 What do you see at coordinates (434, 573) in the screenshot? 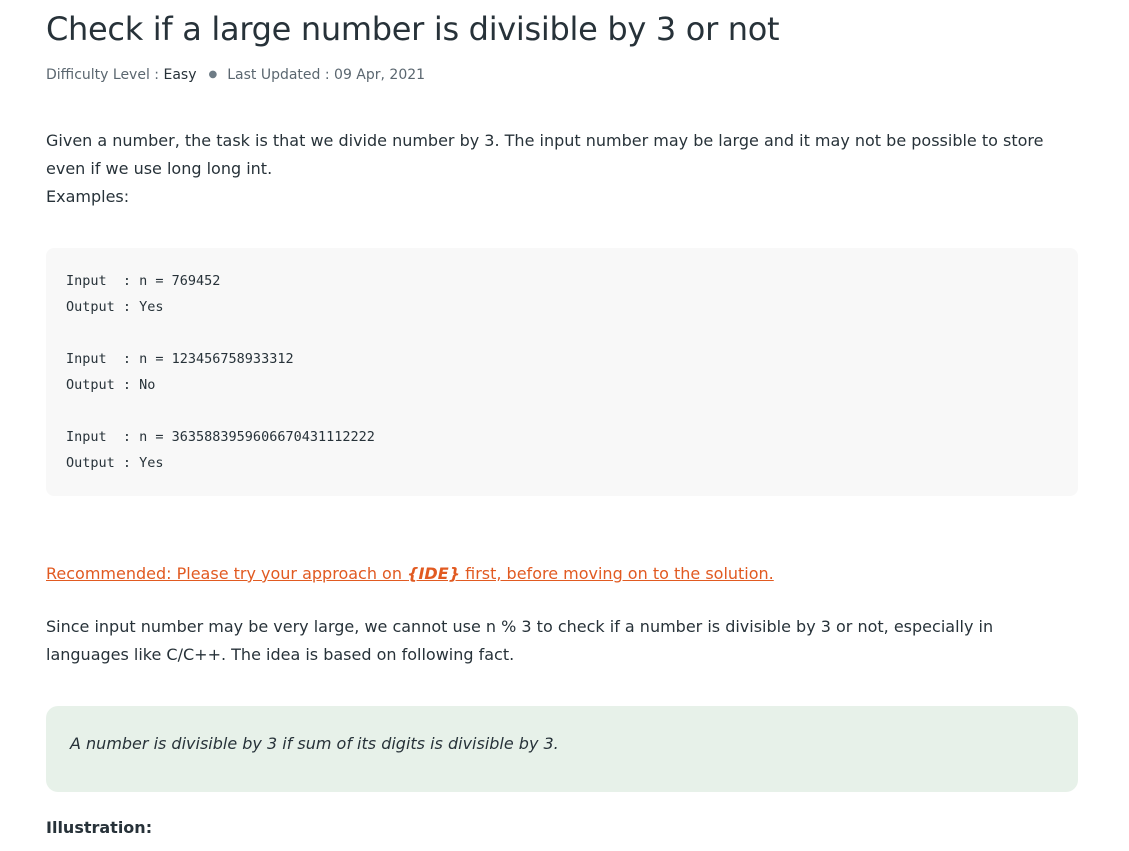
I see `ide-link-text: {IDE}` at bounding box center [434, 573].